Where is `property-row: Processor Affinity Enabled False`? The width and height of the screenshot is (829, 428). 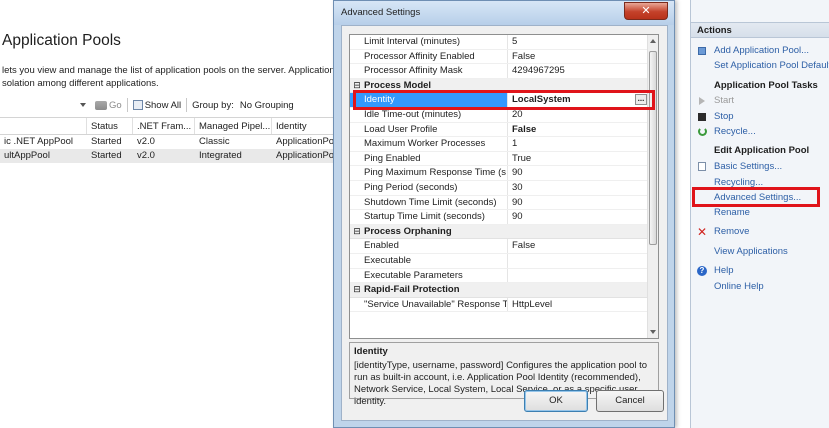
property-row: Processor Affinity Enabled False is located at coordinates (499, 57).